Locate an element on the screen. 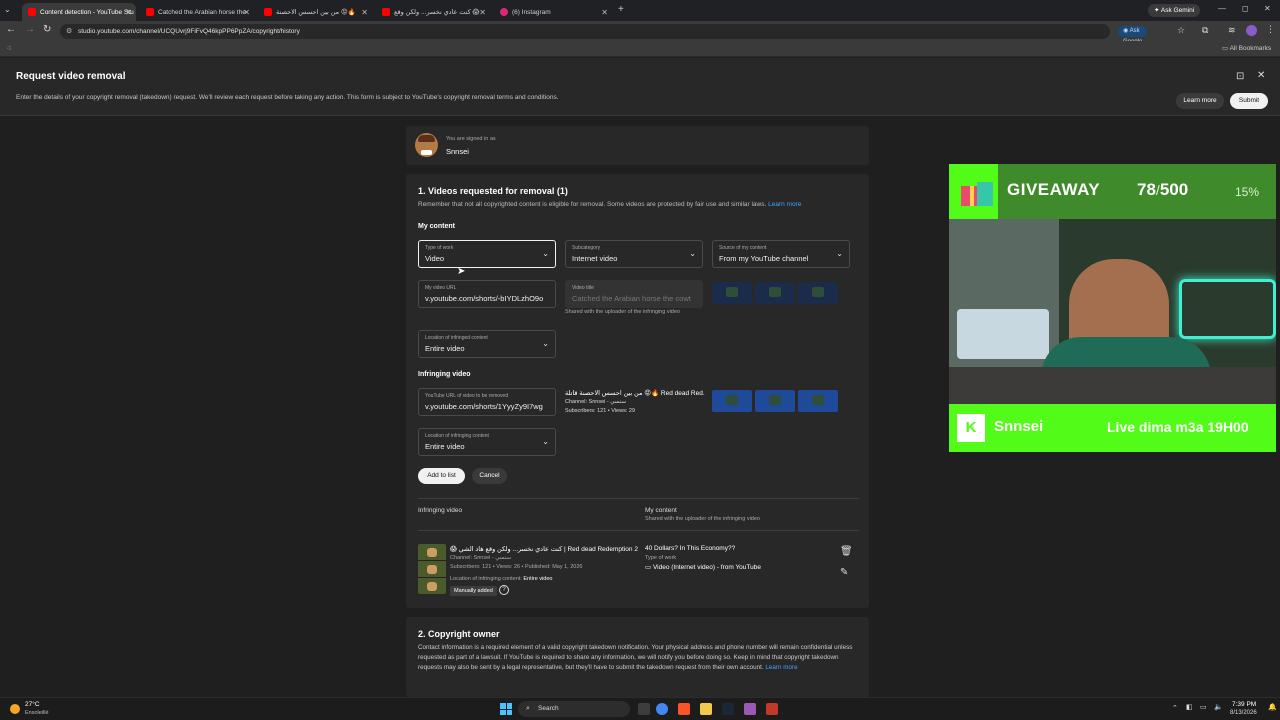 This screenshot has height=720, width=1280. taskbar-search: ⌕ Search is located at coordinates (574, 709).